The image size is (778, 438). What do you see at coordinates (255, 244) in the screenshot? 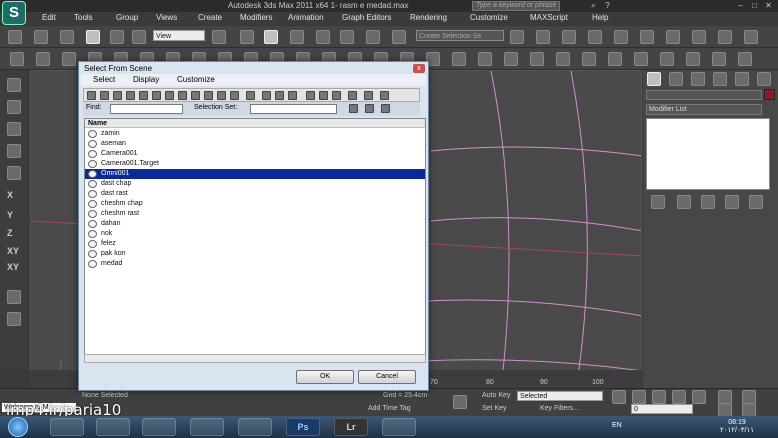
I see `list-item: felez` at bounding box center [255, 244].